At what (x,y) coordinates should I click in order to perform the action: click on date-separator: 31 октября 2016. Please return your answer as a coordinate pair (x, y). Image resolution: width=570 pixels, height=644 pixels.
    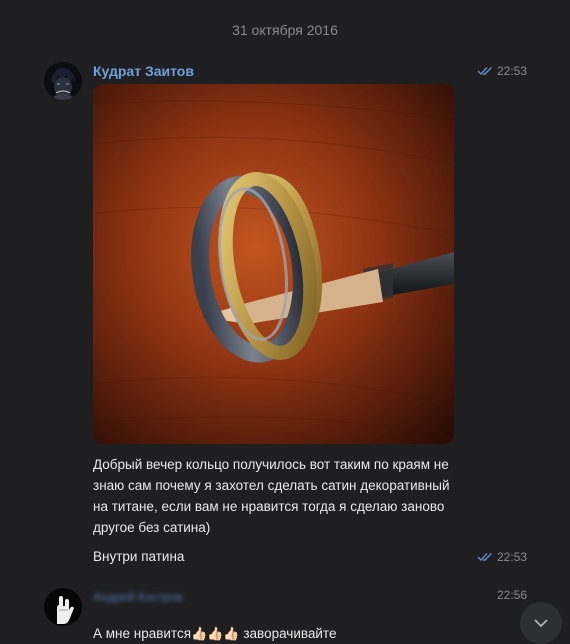
    Looking at the image, I should click on (285, 30).